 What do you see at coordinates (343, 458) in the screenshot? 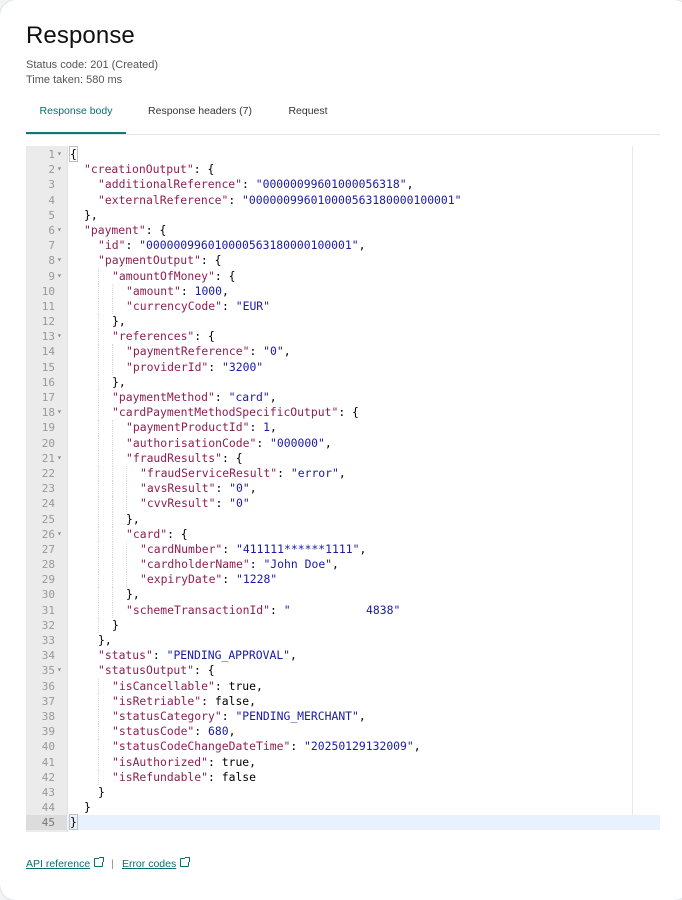
I see `code-line: 21 ▾ "fraudResults": {` at bounding box center [343, 458].